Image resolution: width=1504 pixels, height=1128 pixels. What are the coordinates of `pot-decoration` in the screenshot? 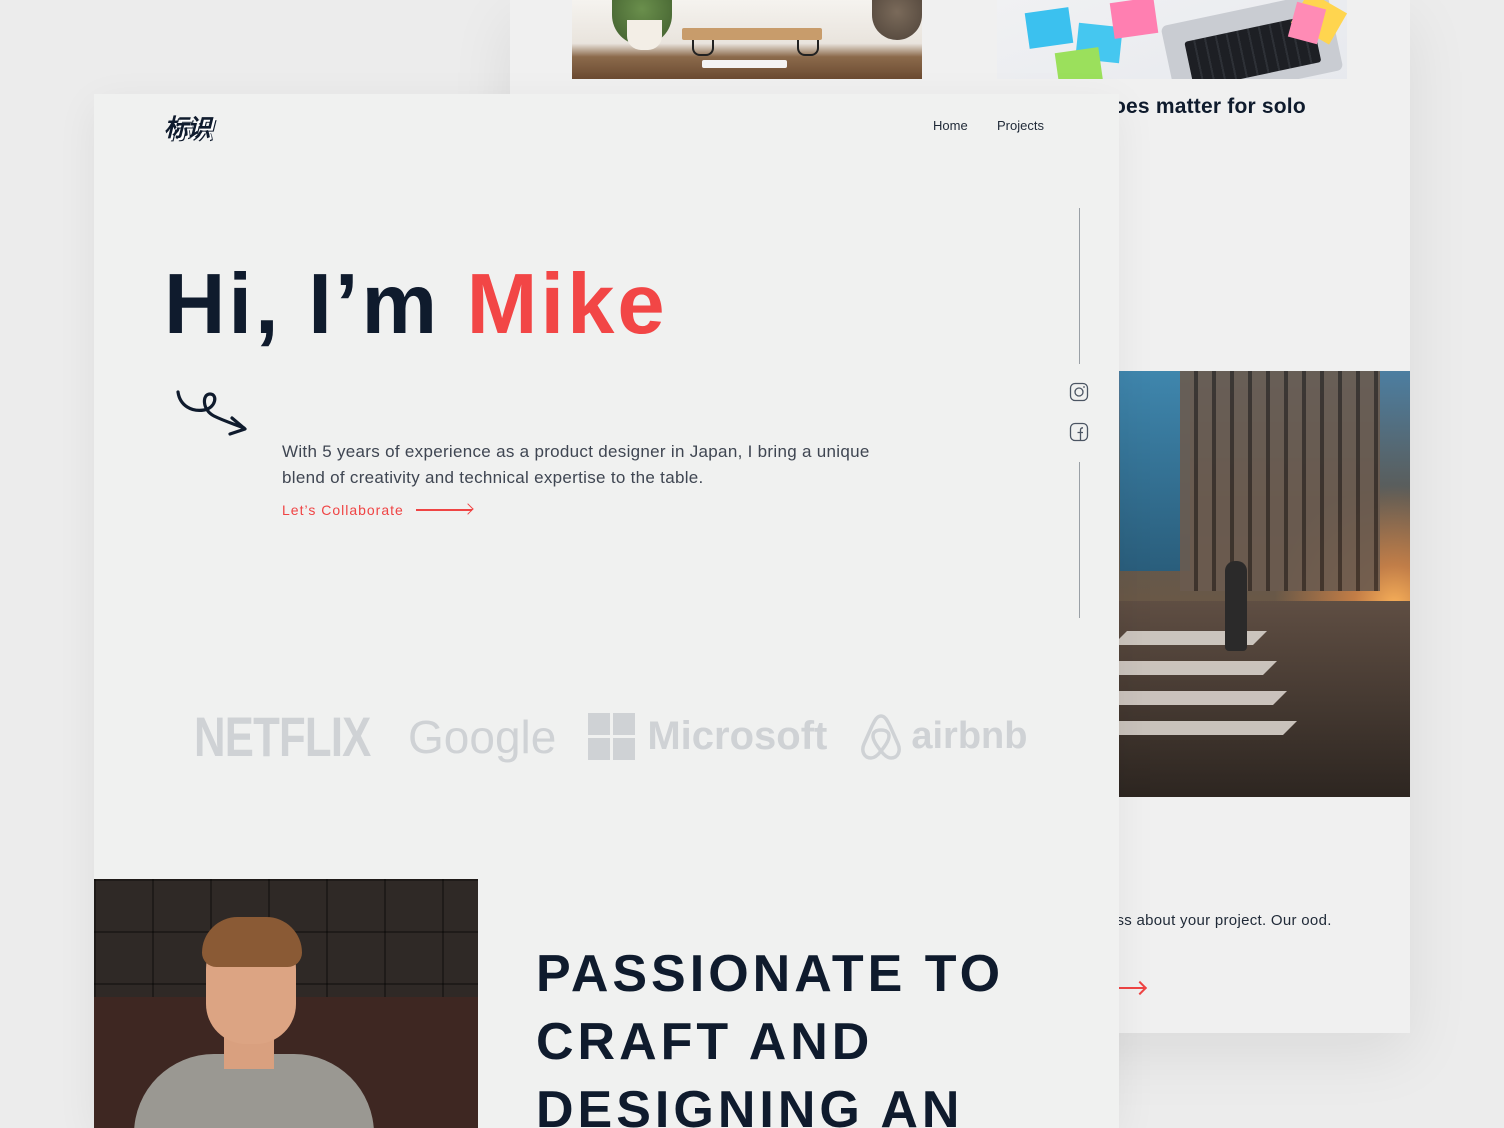 It's located at (644, 35).